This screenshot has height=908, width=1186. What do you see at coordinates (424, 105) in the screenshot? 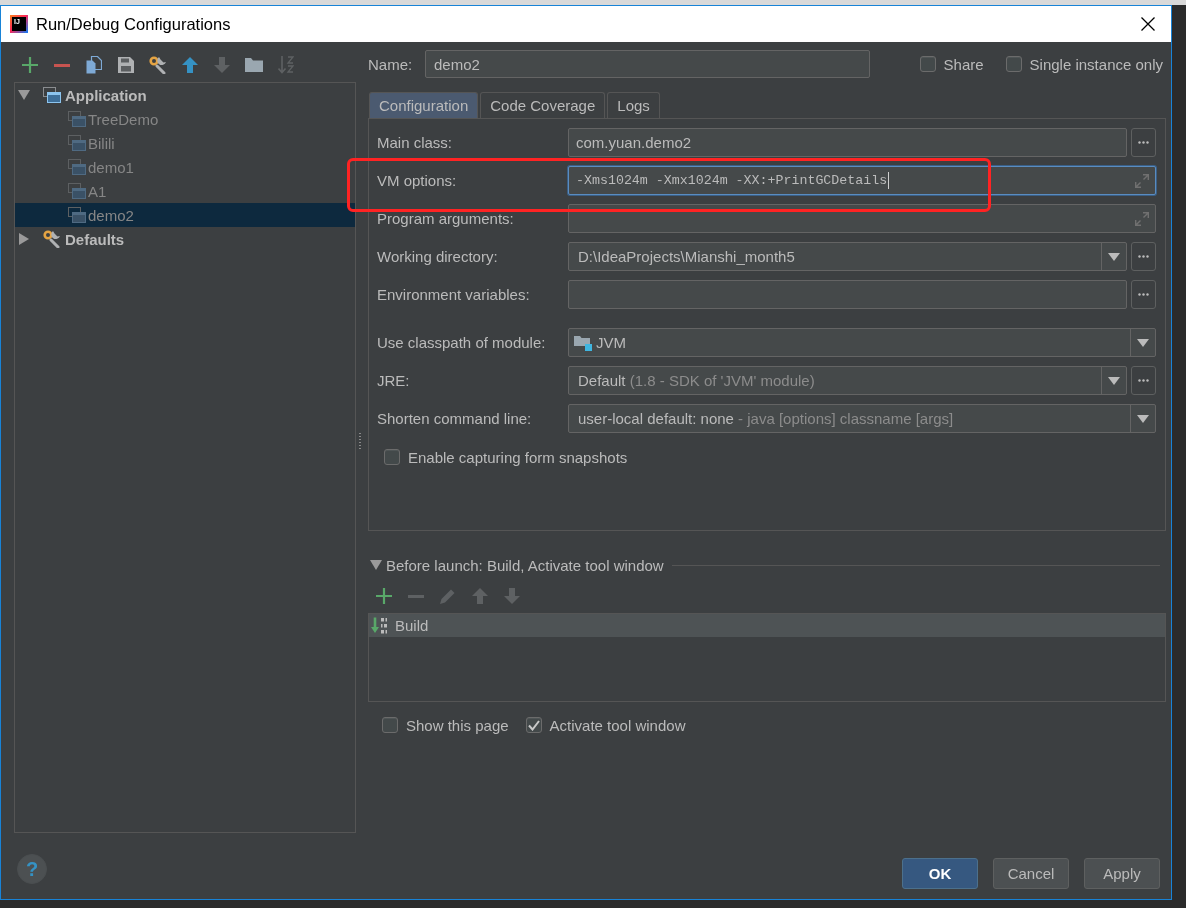
I see `tab: Configuration` at bounding box center [424, 105].